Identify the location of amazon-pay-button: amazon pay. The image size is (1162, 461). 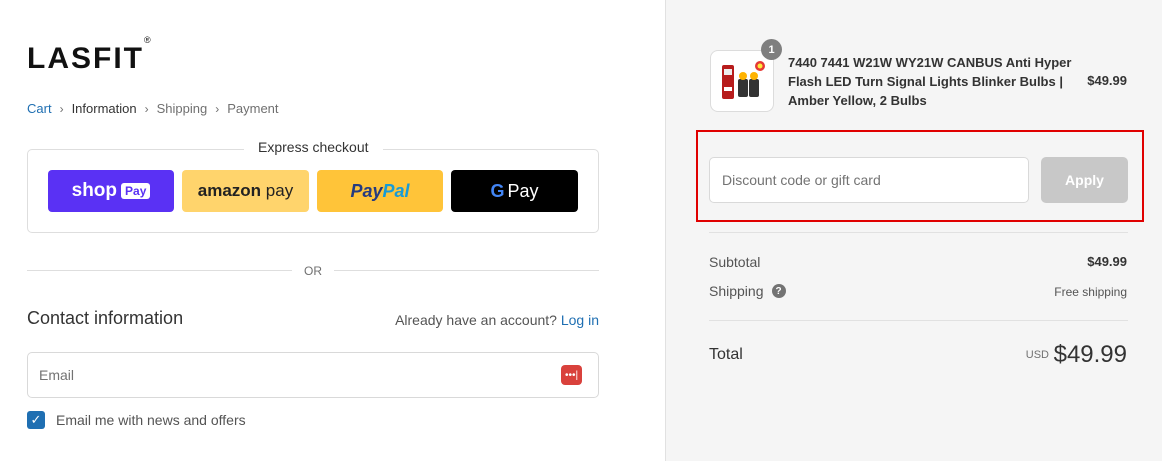
(245, 191).